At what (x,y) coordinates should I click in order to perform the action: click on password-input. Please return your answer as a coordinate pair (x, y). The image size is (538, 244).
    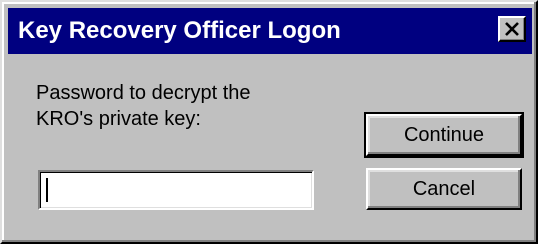
    Looking at the image, I should click on (176, 190).